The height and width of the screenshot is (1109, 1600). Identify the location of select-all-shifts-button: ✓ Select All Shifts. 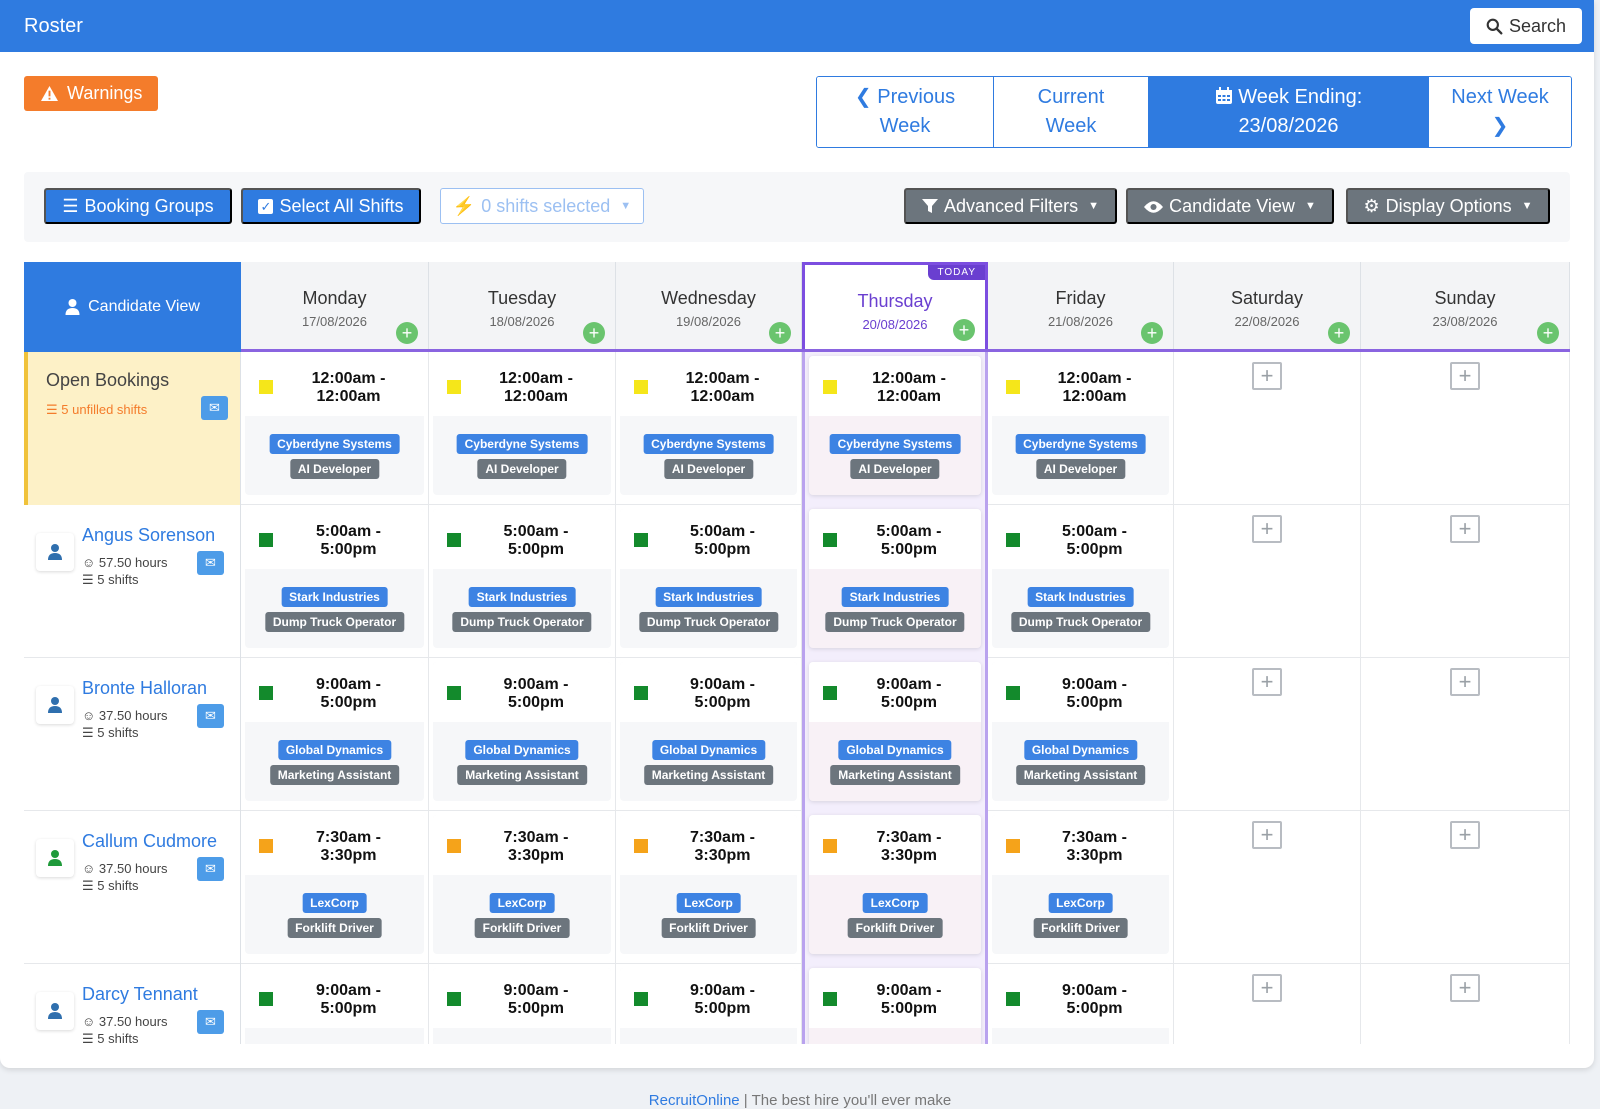
(331, 206).